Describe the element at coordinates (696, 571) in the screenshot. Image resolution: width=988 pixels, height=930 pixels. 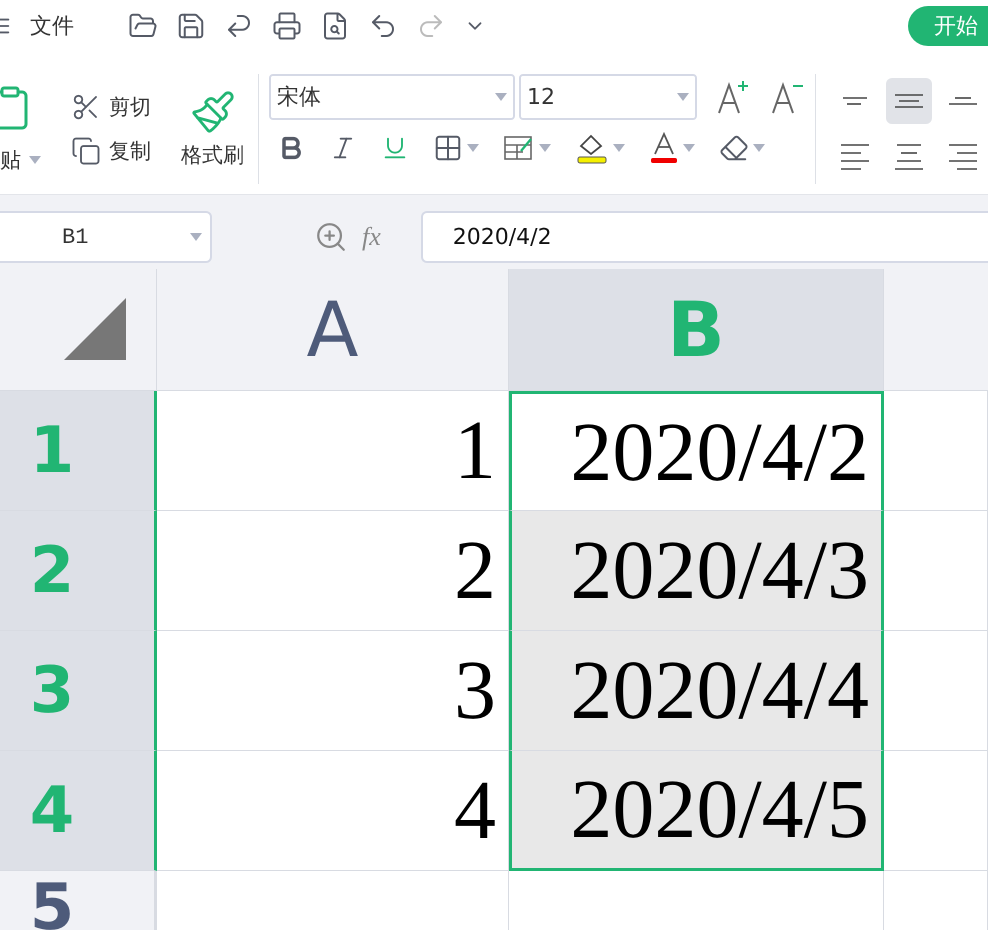
I see `table-cell: 2020/4/3` at that location.